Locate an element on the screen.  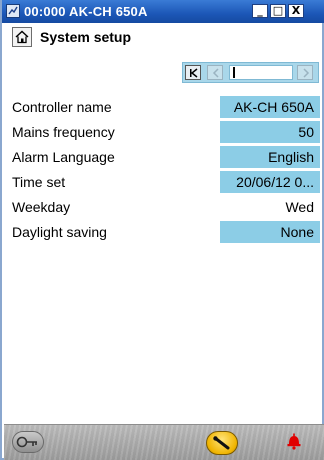
maximize-button: □ is located at coordinates (278, 11).